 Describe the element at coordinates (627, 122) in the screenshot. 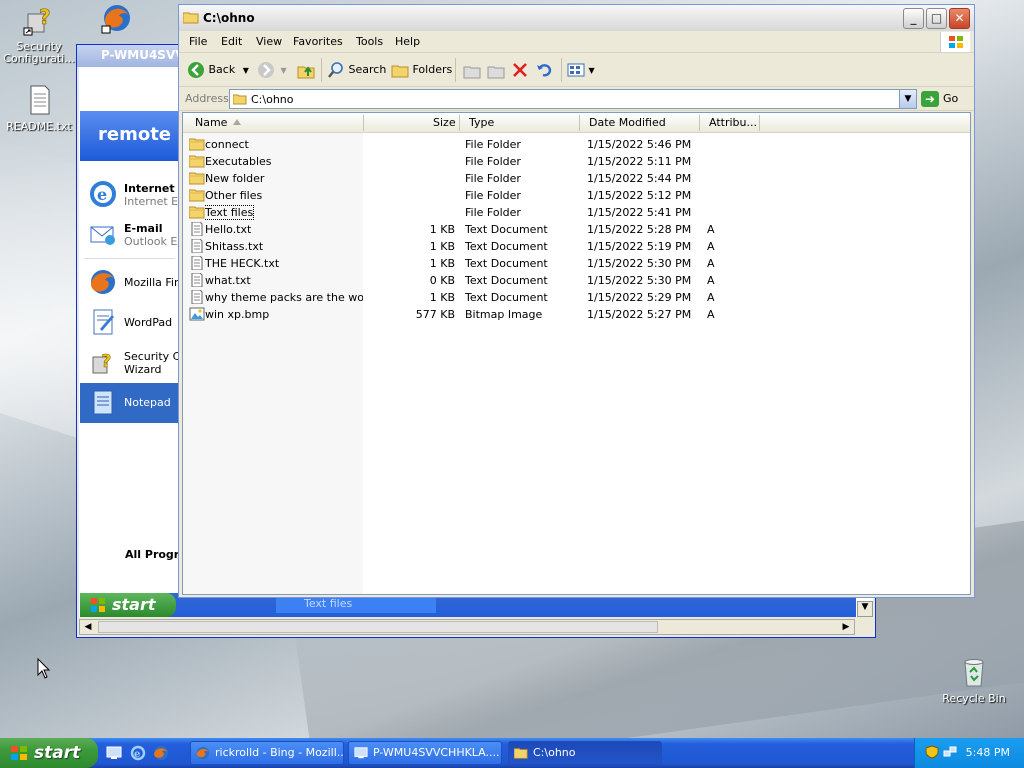

I see `column-header-date-modified: Date Modified` at that location.